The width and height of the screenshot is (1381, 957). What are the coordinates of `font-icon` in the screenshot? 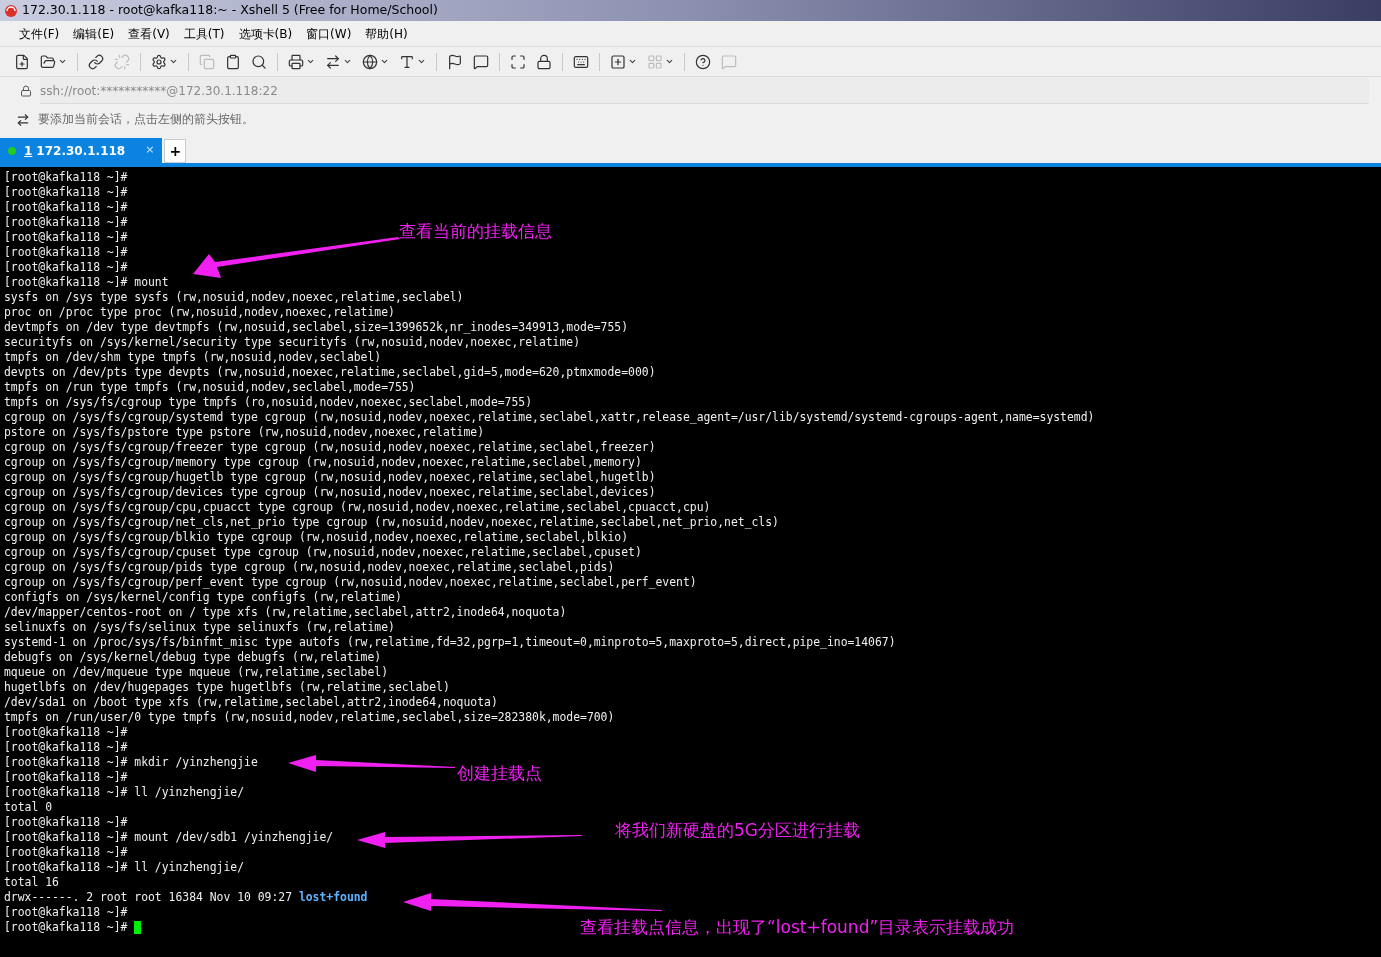 It's located at (407, 61).